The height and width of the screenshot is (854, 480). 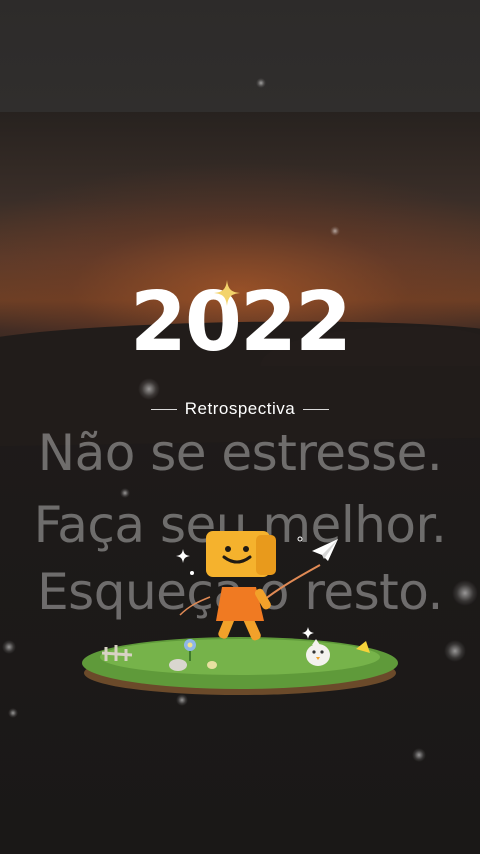 What do you see at coordinates (195, 606) in the screenshot?
I see `motion-trail` at bounding box center [195, 606].